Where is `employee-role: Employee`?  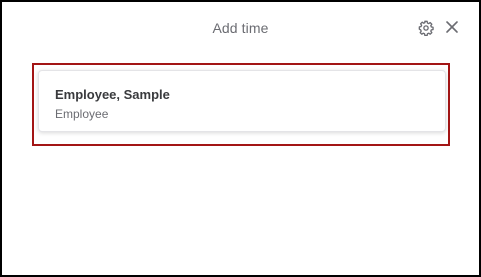
employee-role: Employee is located at coordinates (82, 114).